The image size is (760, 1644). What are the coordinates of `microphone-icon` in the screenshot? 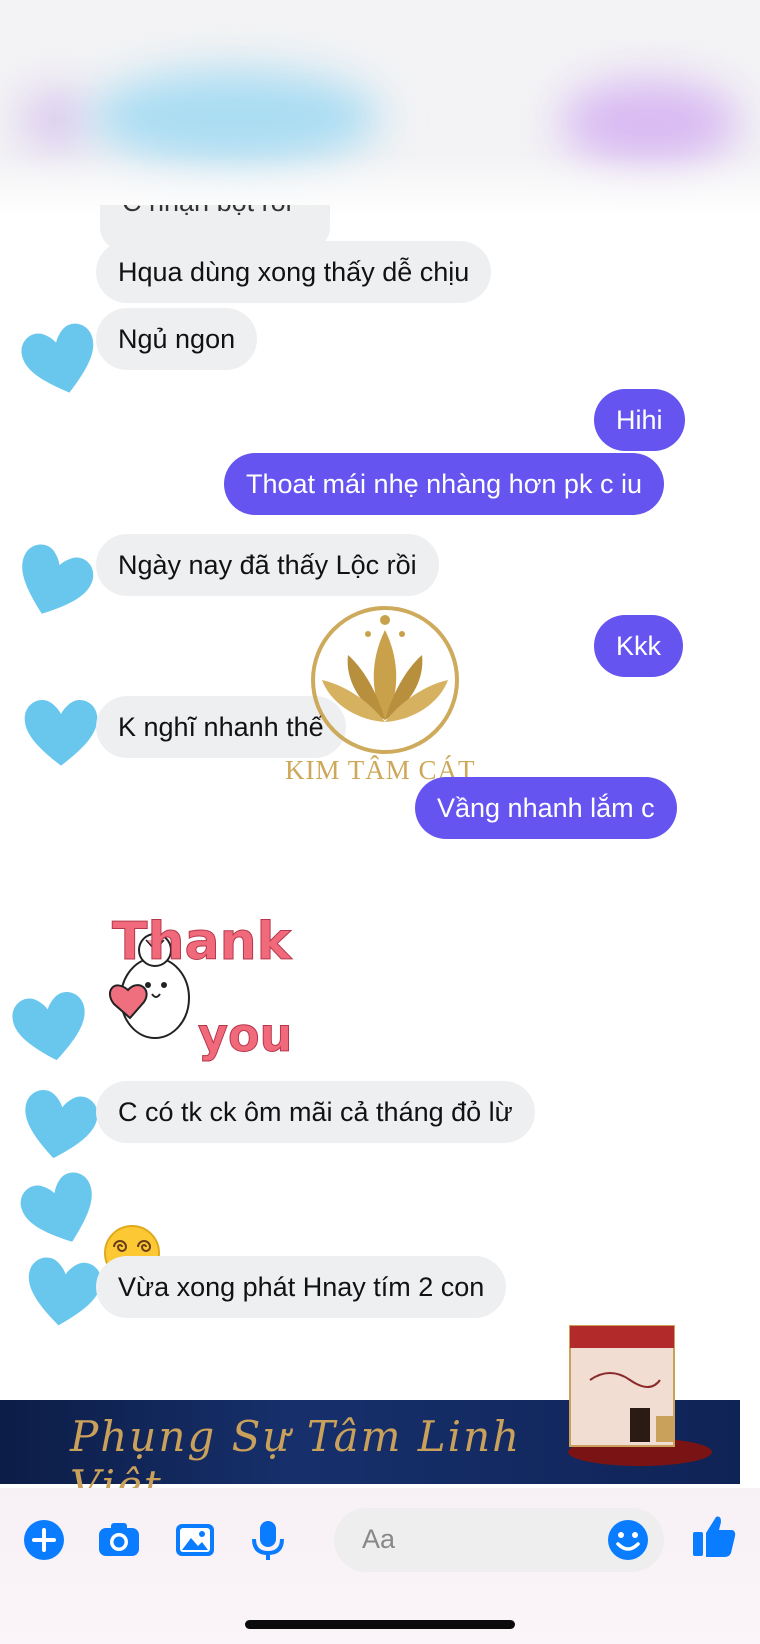 It's located at (268, 1540).